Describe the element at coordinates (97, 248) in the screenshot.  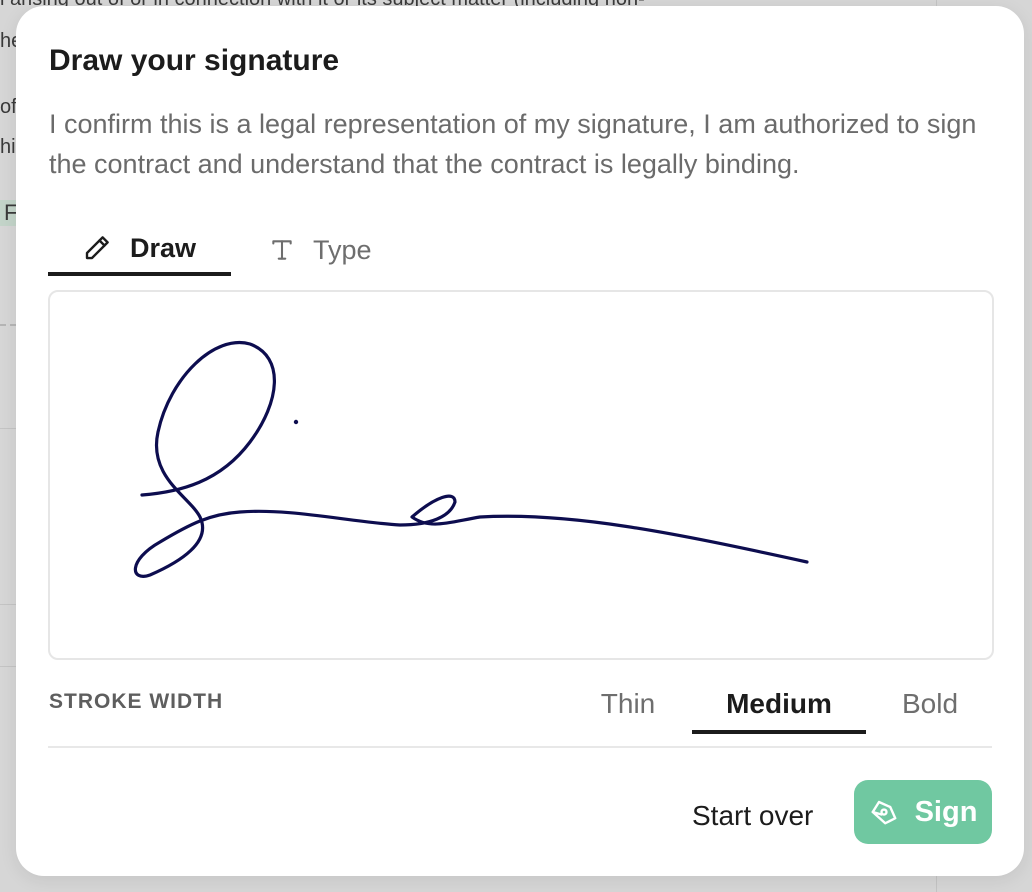
I see `pencil-icon` at that location.